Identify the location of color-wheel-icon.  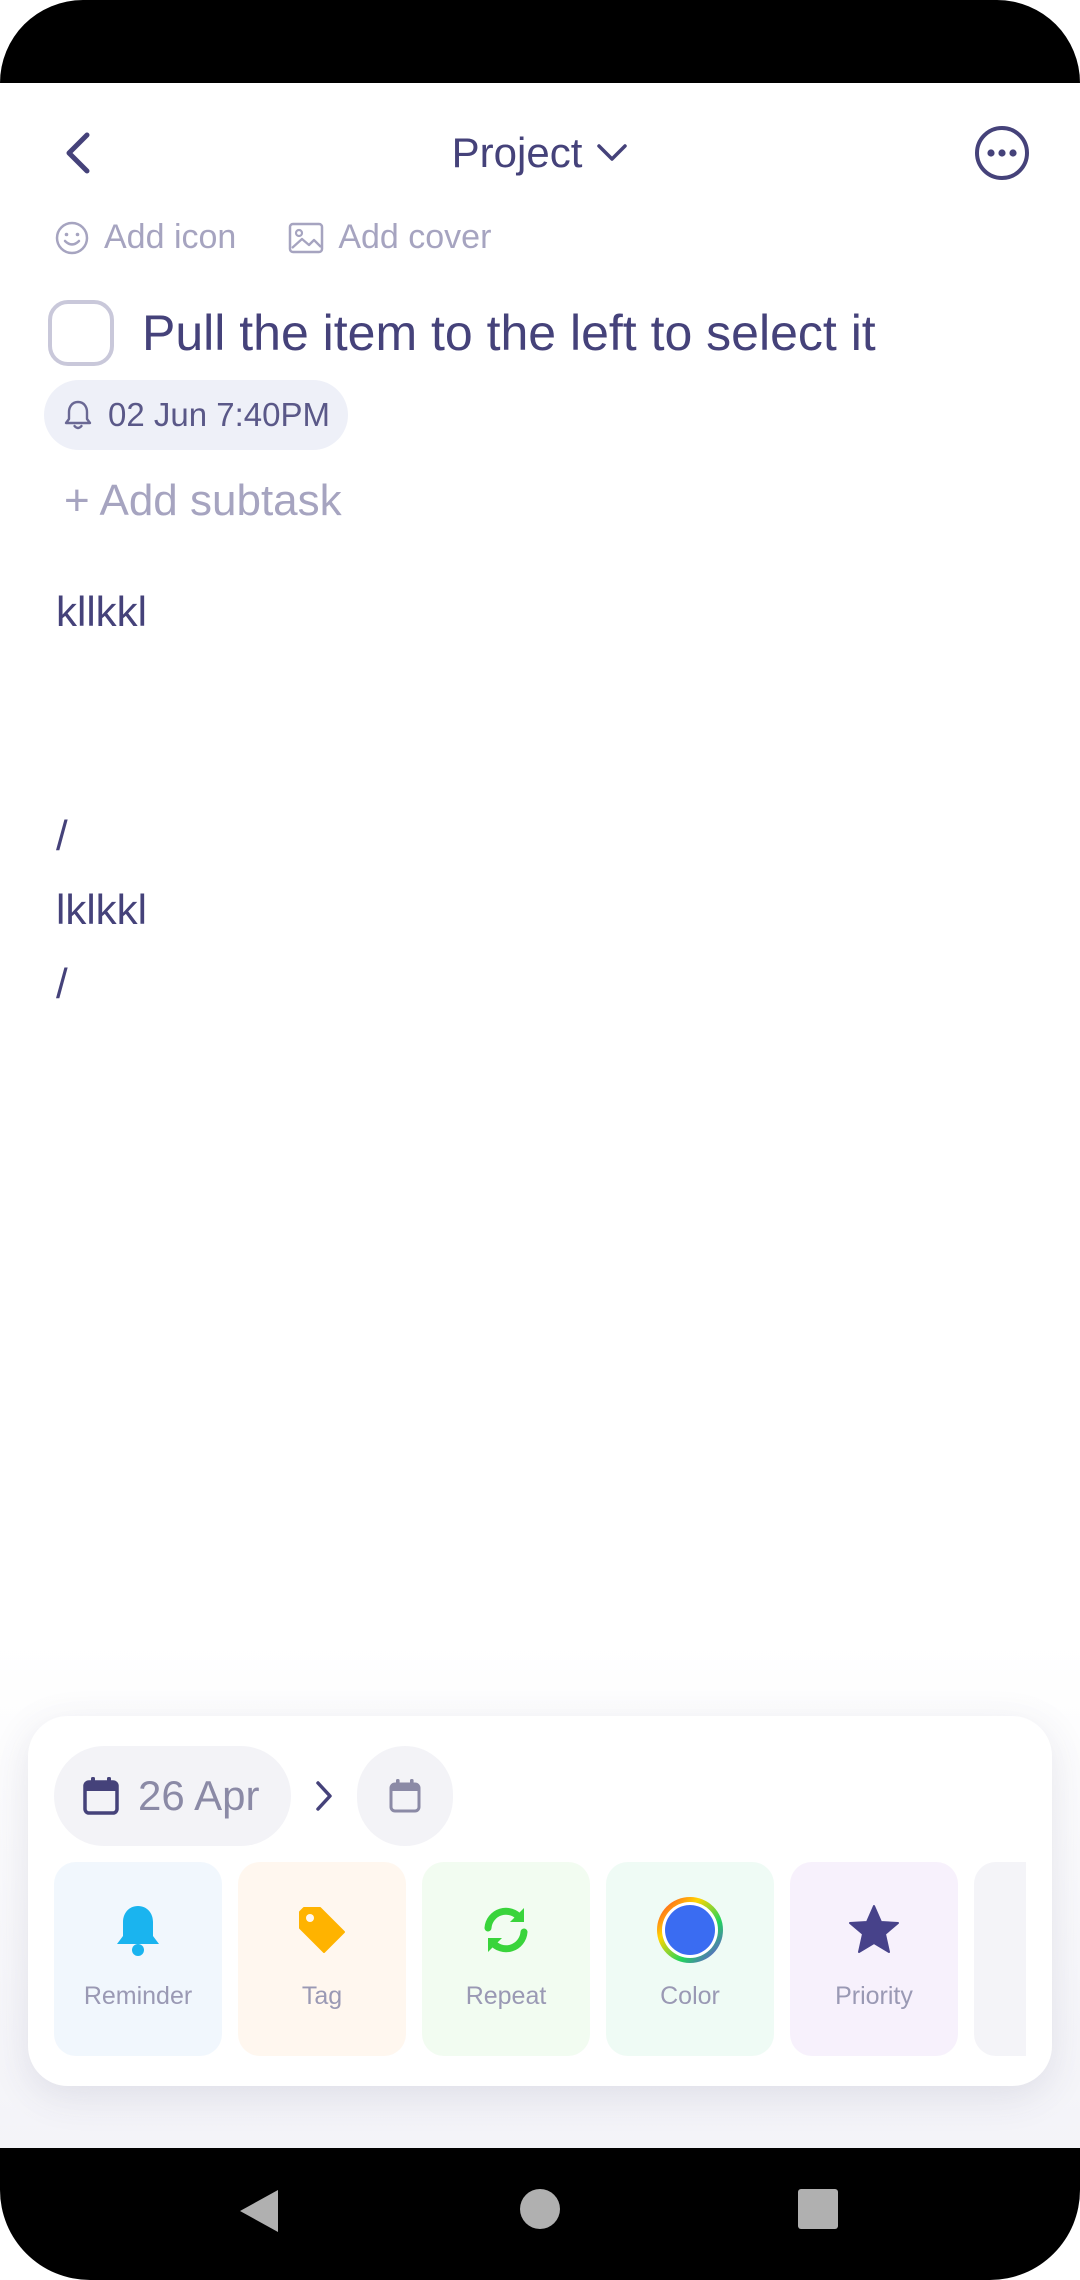
(690, 1930).